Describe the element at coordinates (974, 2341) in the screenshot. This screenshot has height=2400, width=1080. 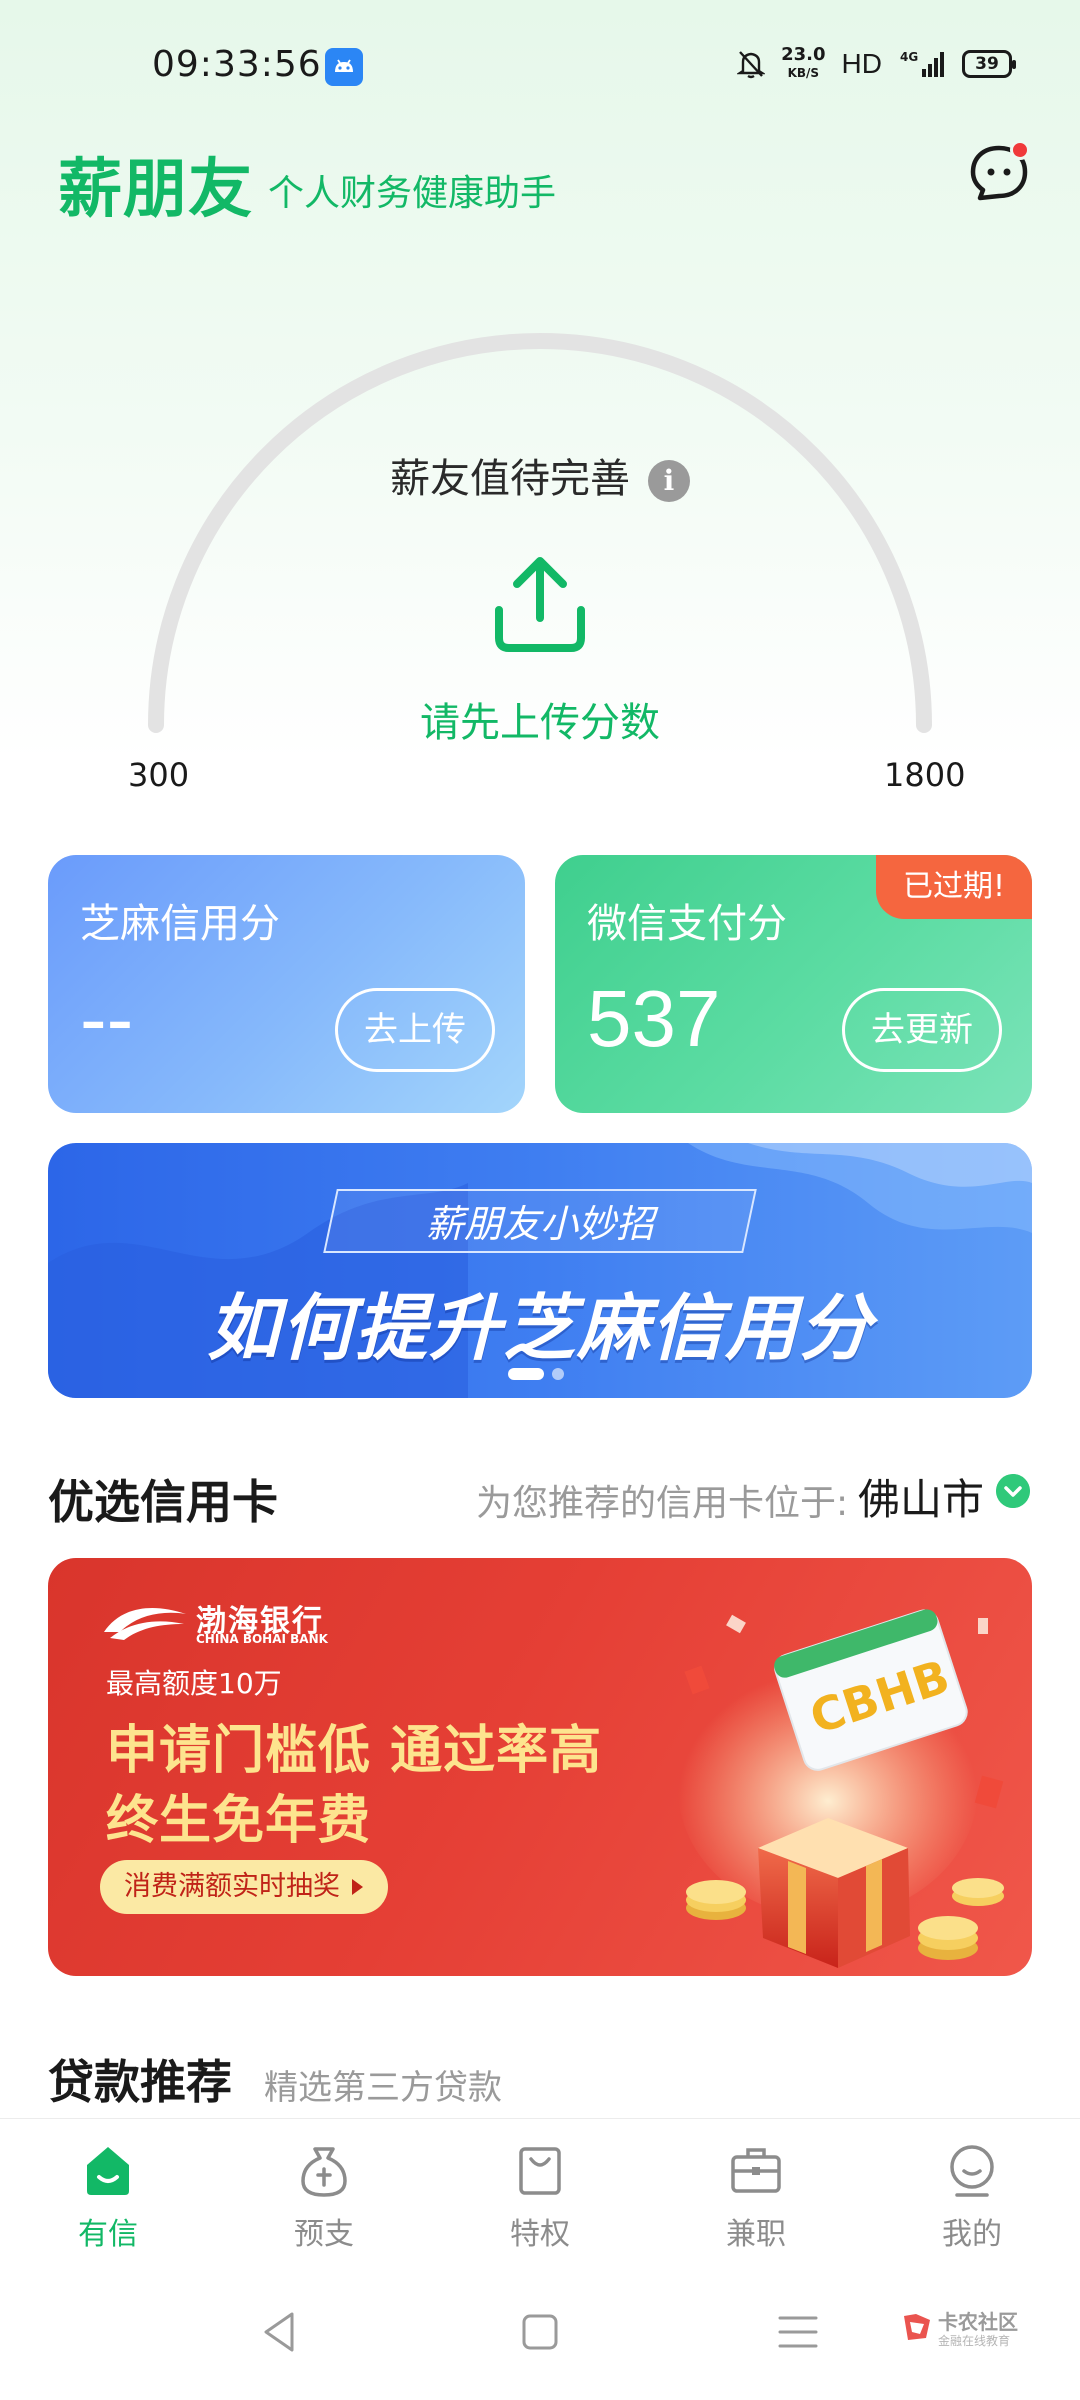
I see `watermark-sub: 金融在线教育` at that location.